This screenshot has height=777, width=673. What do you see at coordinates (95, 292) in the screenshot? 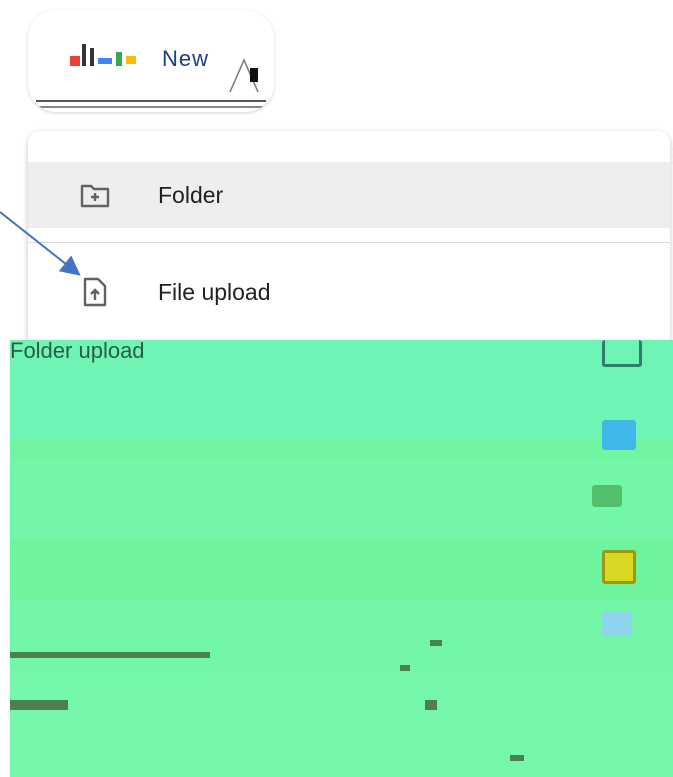
I see `file-upload-icon` at bounding box center [95, 292].